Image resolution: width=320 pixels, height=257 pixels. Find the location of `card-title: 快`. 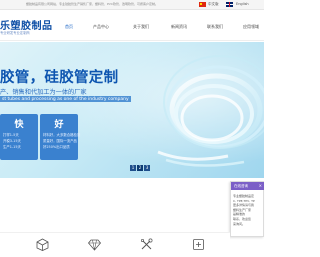

card-title: 快 is located at coordinates (19, 125).